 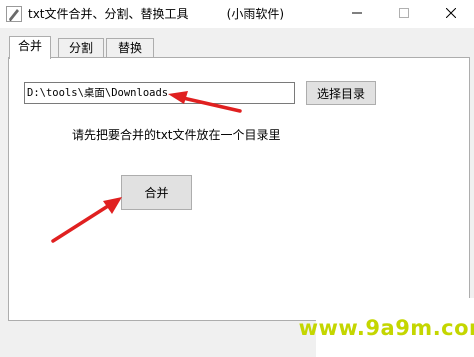 I want to click on tab-merge: 合并, so click(x=30, y=47).